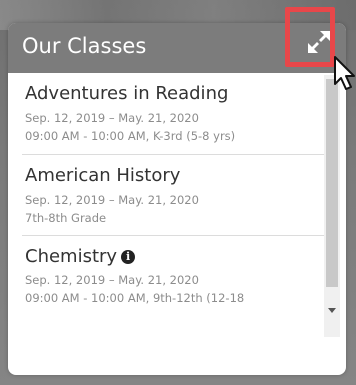 The height and width of the screenshot is (385, 356). What do you see at coordinates (126, 93) in the screenshot?
I see `class-name: Adventures in Reading` at bounding box center [126, 93].